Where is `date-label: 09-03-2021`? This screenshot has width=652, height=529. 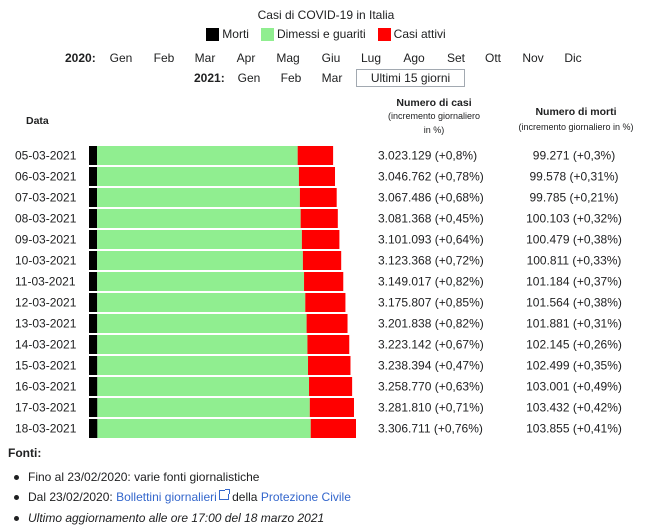
date-label: 09-03-2021 is located at coordinates (46, 240).